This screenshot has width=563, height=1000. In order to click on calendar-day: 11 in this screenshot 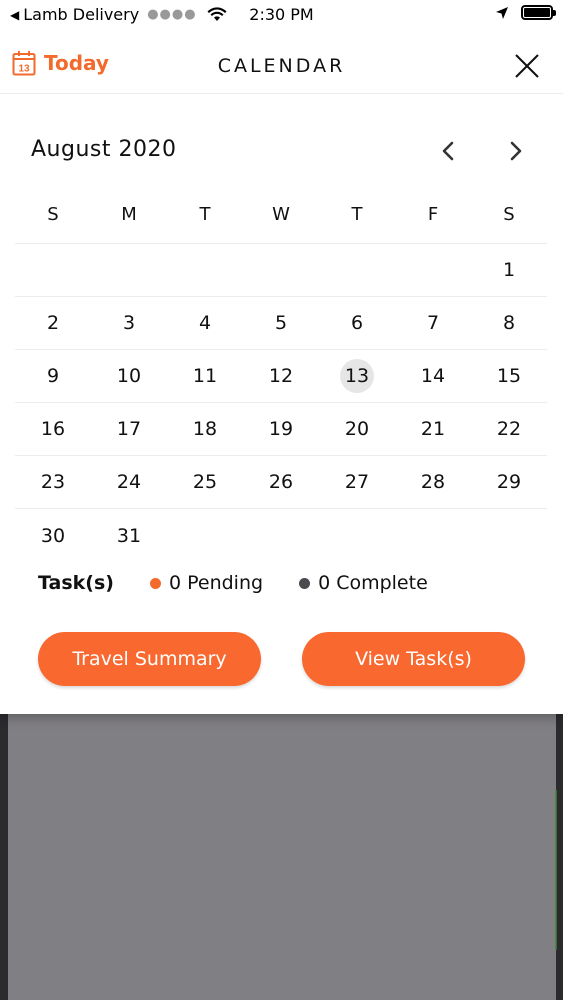, I will do `click(205, 376)`.